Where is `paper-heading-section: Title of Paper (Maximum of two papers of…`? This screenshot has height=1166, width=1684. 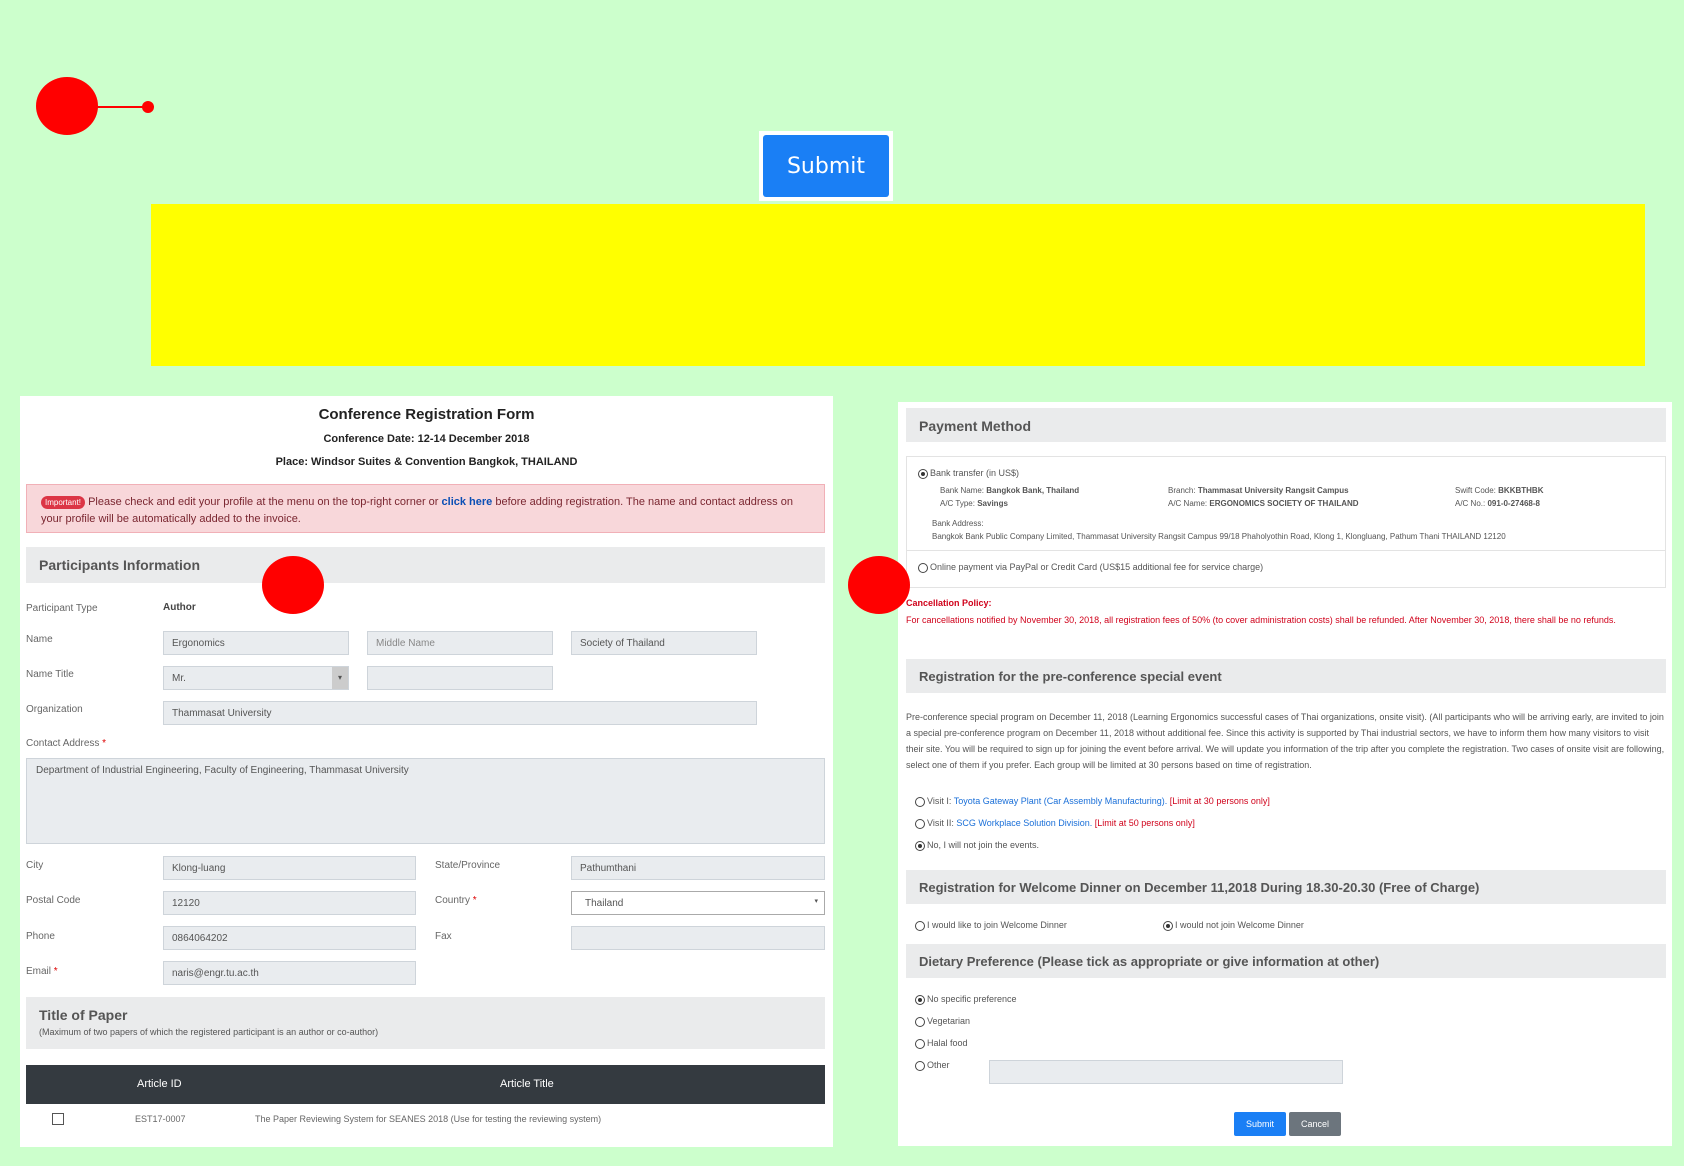 paper-heading-section: Title of Paper (Maximum of two papers of… is located at coordinates (425, 1023).